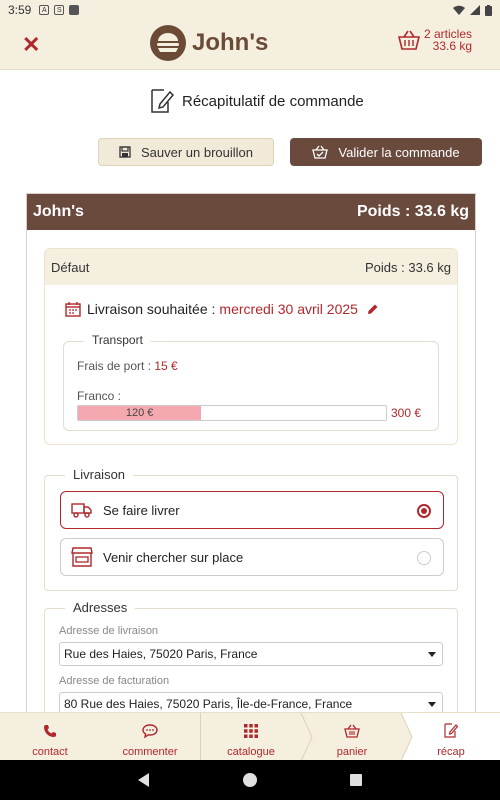 Image resolution: width=500 pixels, height=800 pixels. Describe the element at coordinates (451, 752) in the screenshot. I see `nav-recap-label: récap` at that location.